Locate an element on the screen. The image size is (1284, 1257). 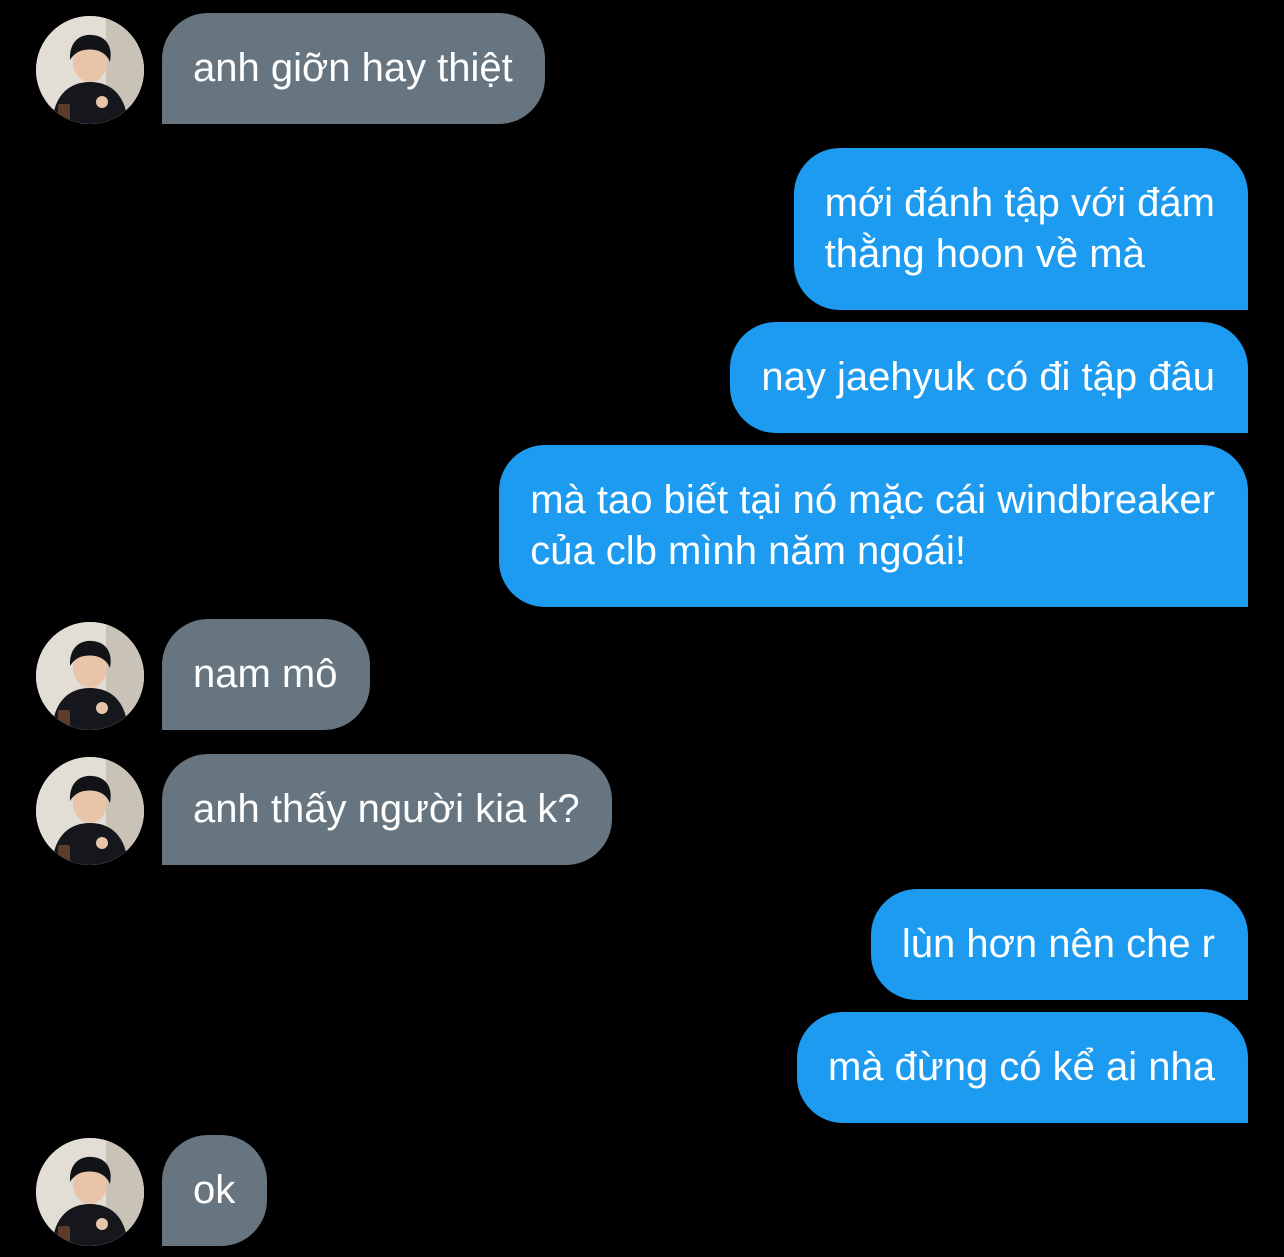
message-text: mà tao biết tại nó mặc cái windbreaker is located at coordinates (872, 500).